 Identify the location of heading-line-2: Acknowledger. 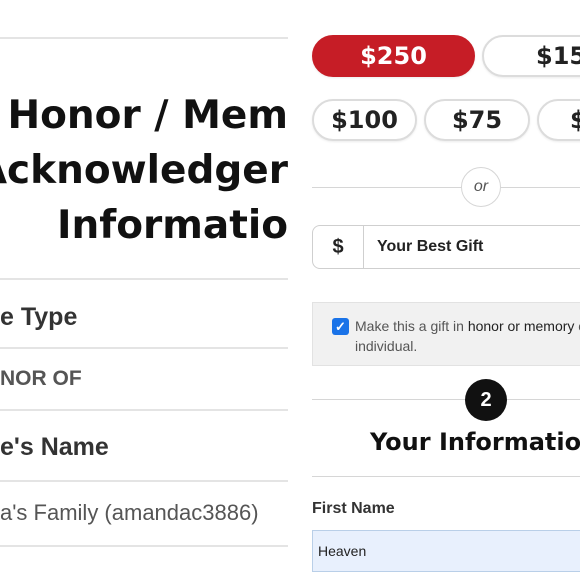
(144, 170).